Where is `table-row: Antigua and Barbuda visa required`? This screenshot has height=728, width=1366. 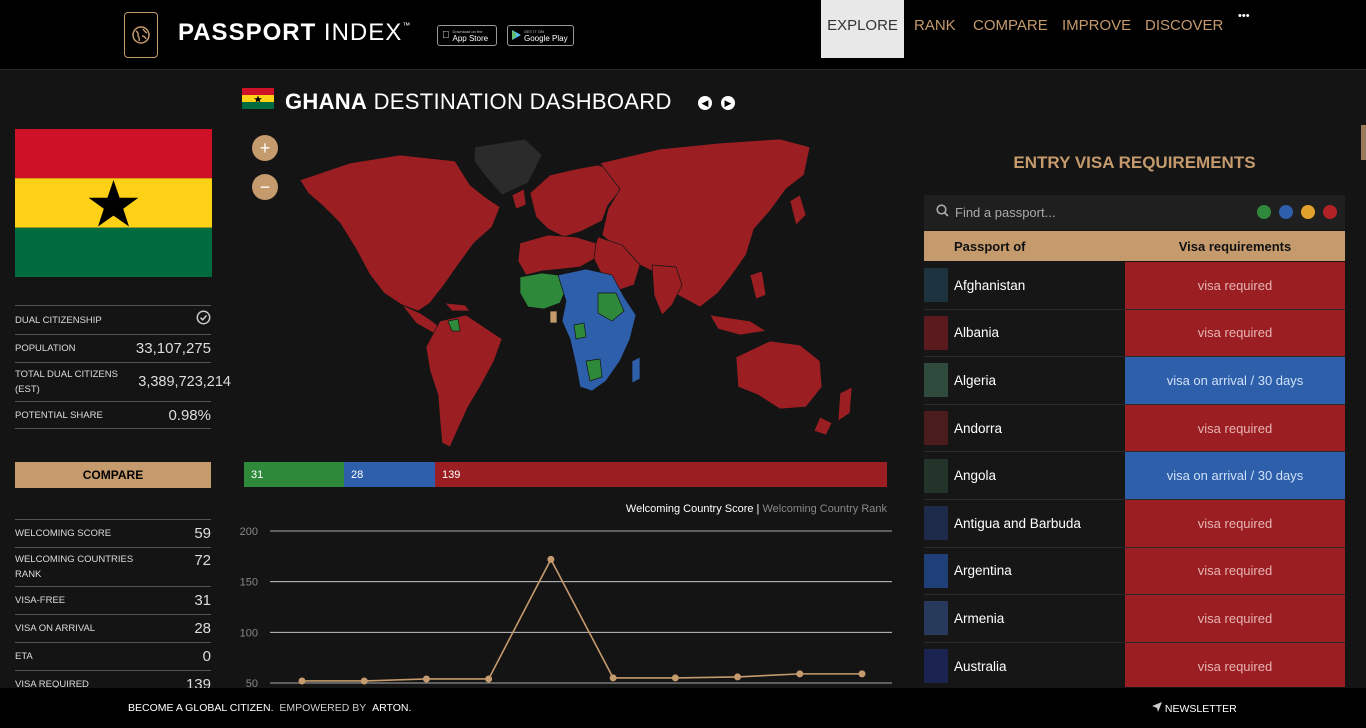 table-row: Antigua and Barbuda visa required is located at coordinates (1134, 523).